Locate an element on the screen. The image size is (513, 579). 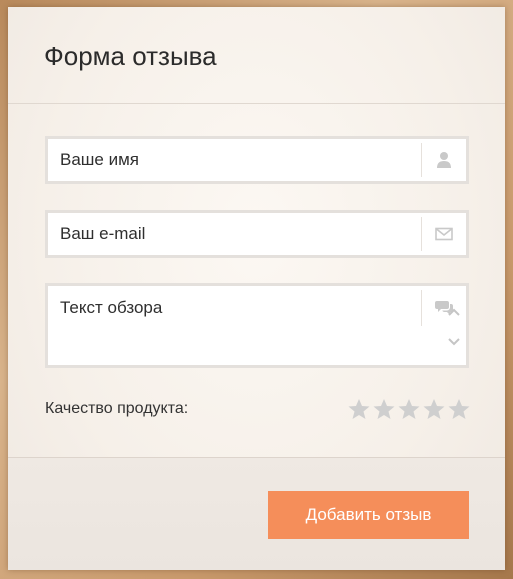
rating-stars is located at coordinates (409, 409).